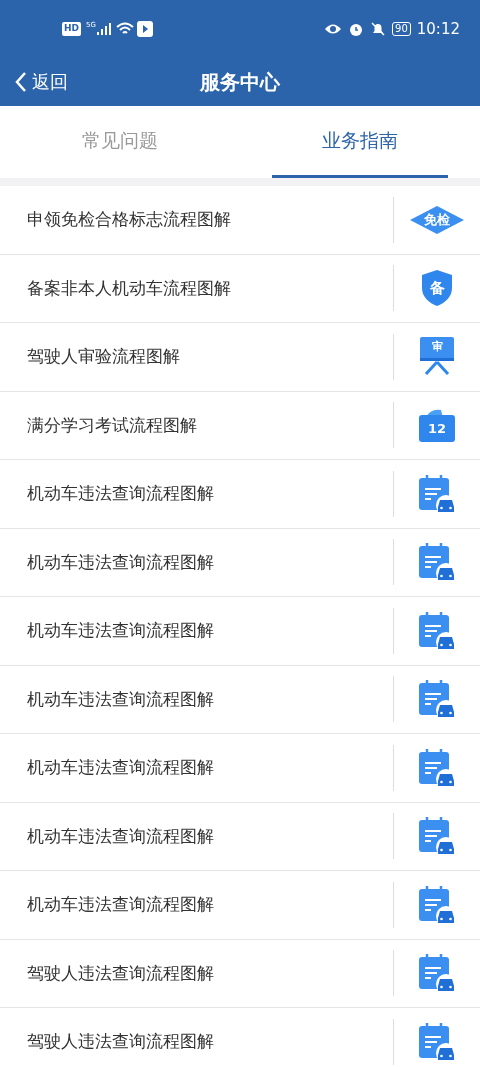  What do you see at coordinates (240, 288) in the screenshot?
I see `guide-list-item: 备案非本人机动车流程图解 备` at bounding box center [240, 288].